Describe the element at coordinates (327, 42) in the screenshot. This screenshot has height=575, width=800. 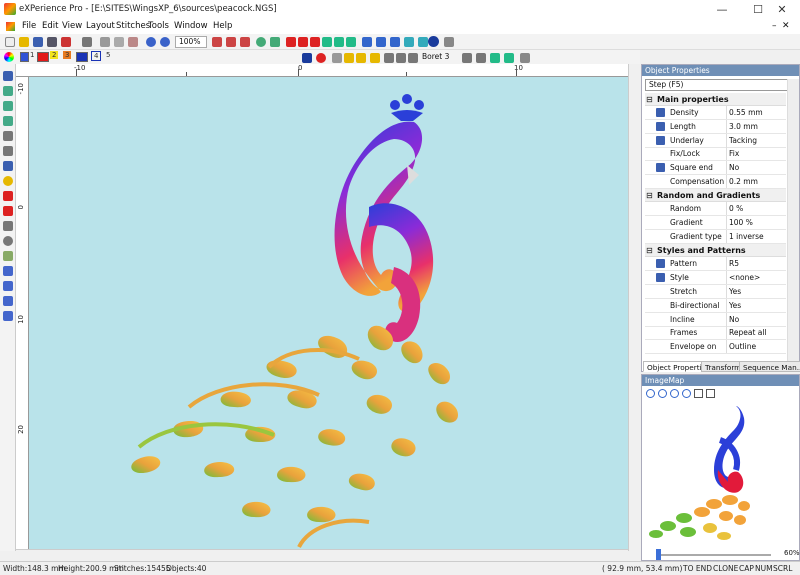
I see `first-object-icon` at that location.